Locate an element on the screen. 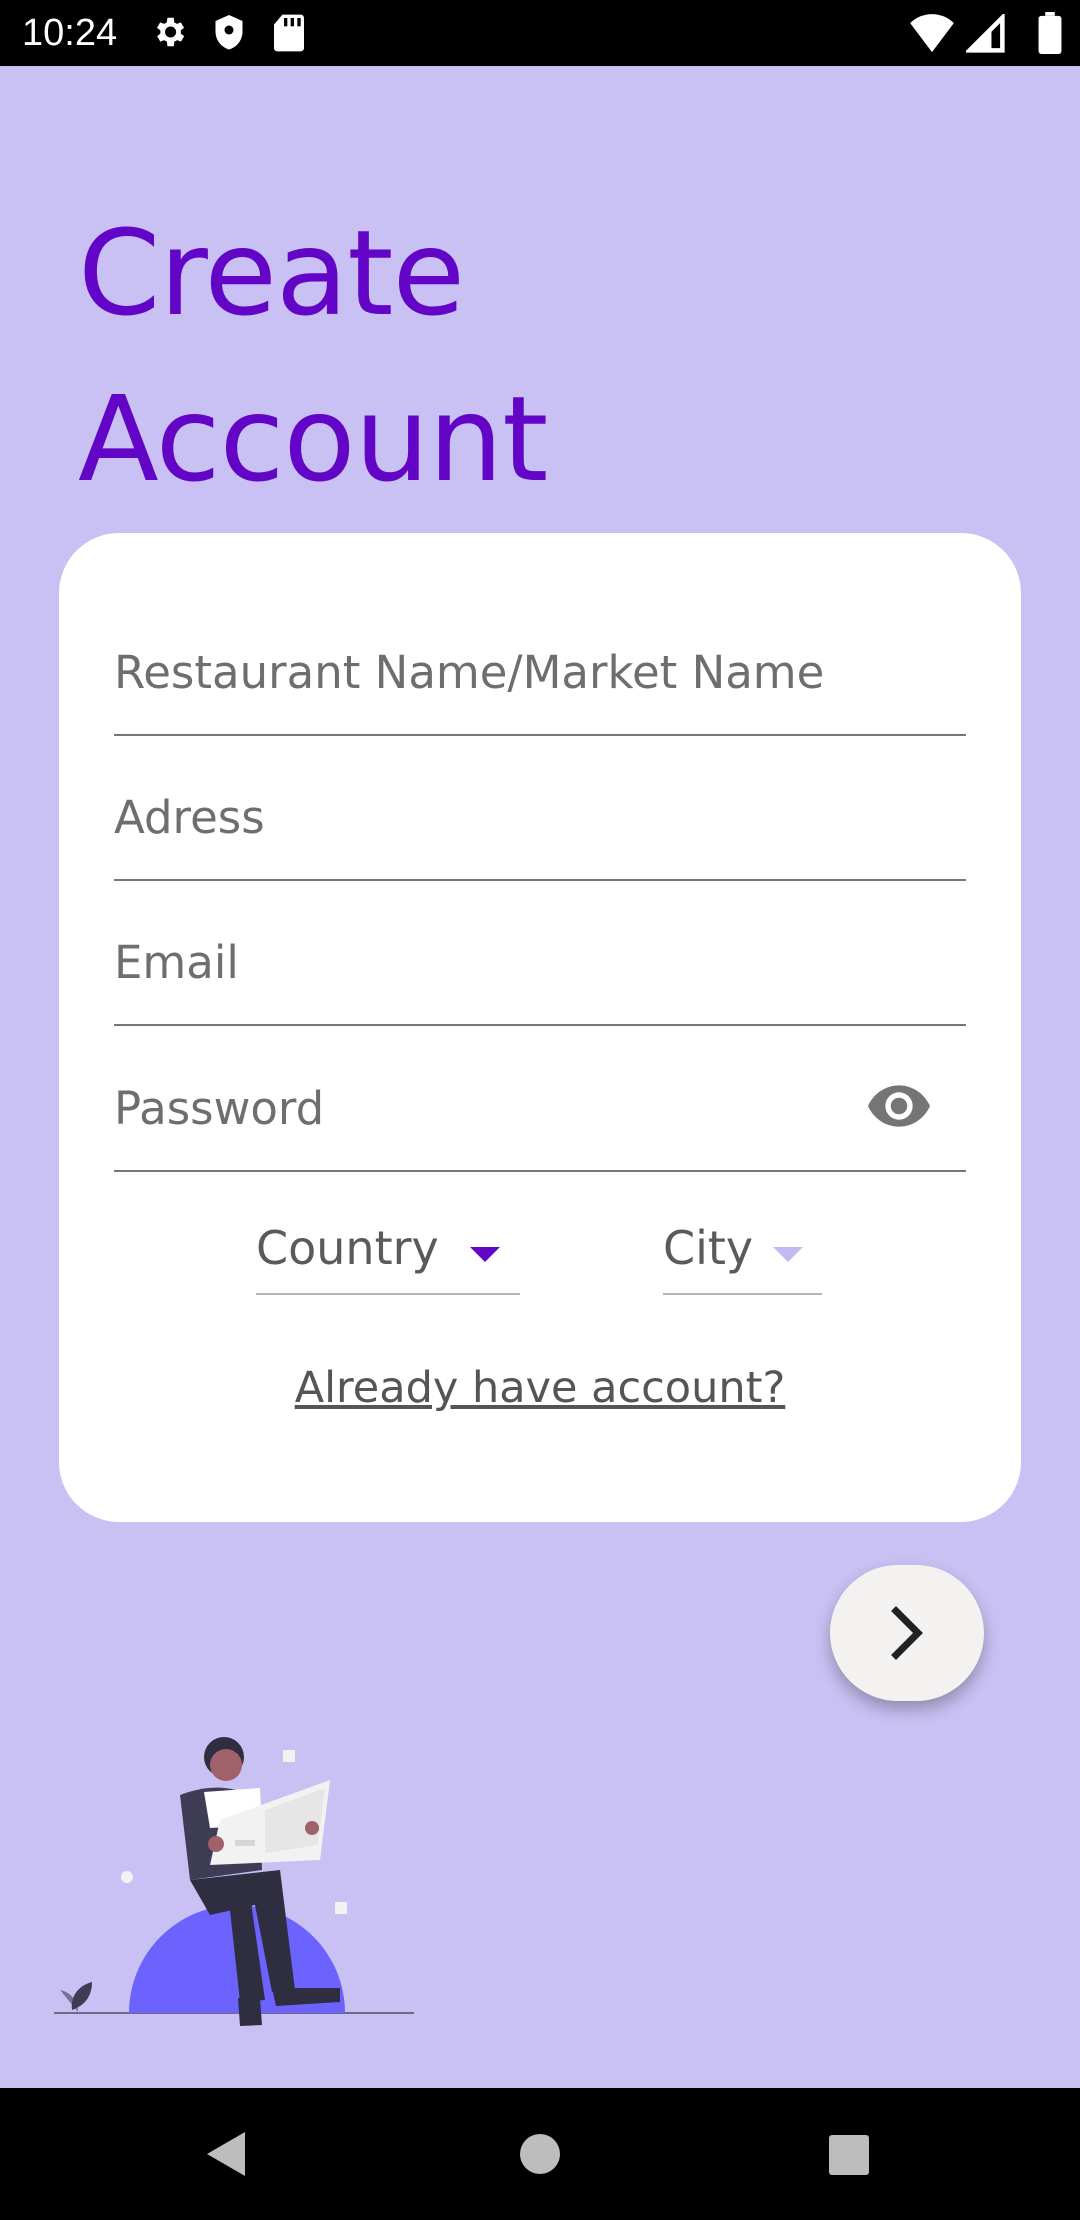 The height and width of the screenshot is (2220, 1080). restaurant-name-placeholder: Restaurant Name/Market Name is located at coordinates (469, 672).